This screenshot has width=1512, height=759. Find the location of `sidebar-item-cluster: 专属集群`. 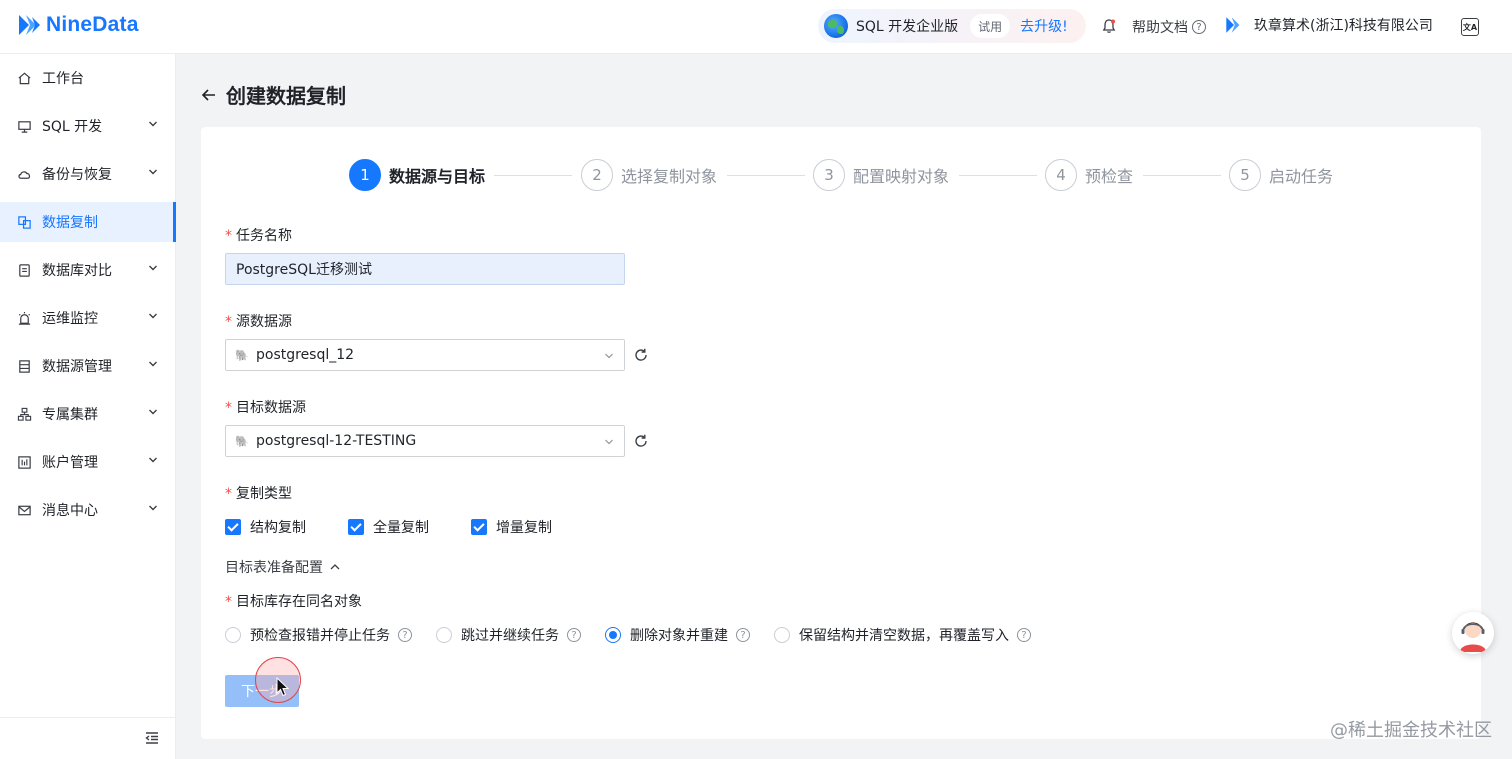

sidebar-item-cluster: 专属集群 is located at coordinates (88, 414).